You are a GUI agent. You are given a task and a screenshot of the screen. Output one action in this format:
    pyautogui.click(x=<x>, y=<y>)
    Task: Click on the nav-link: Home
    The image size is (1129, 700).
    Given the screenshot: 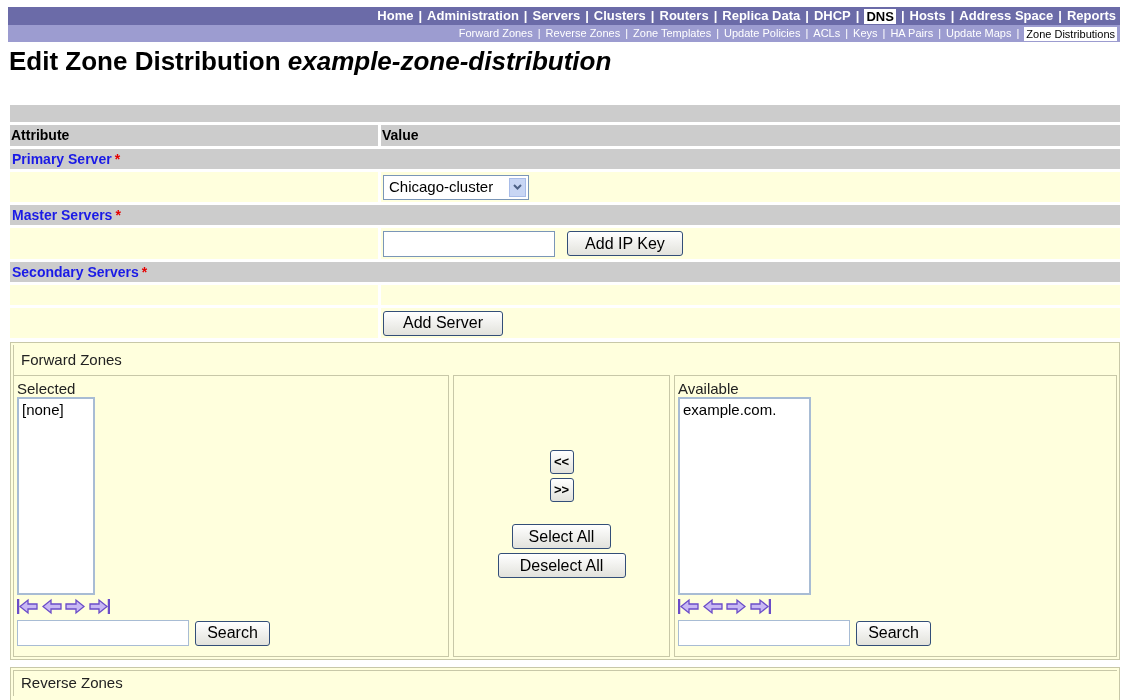 What is the action you would take?
    pyautogui.click(x=395, y=16)
    